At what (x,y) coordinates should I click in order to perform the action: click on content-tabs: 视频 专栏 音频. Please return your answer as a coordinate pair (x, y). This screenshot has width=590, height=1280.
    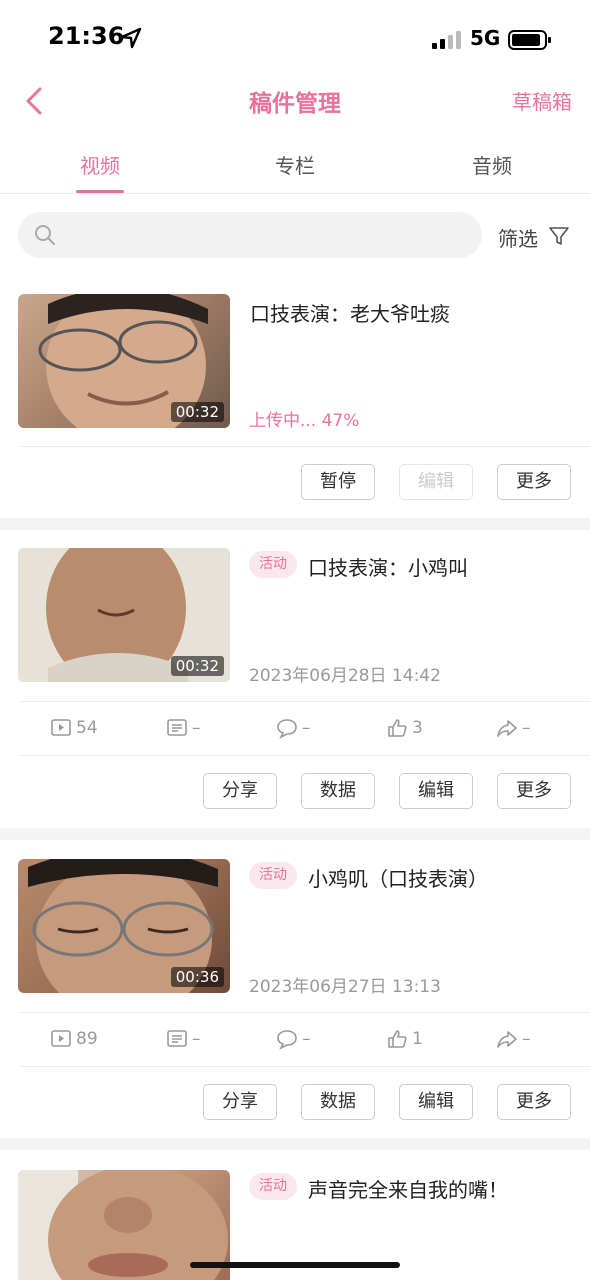
    Looking at the image, I should click on (295, 167).